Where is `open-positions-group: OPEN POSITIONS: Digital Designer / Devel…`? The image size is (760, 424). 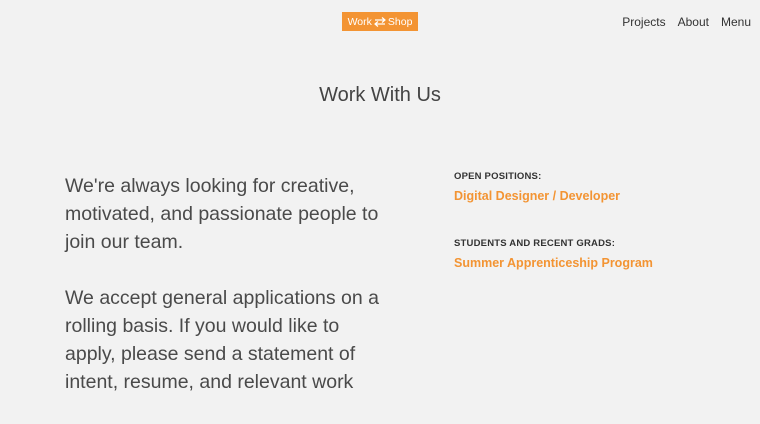 open-positions-group: OPEN POSITIONS: Digital Designer / Devel… is located at coordinates (584, 187).